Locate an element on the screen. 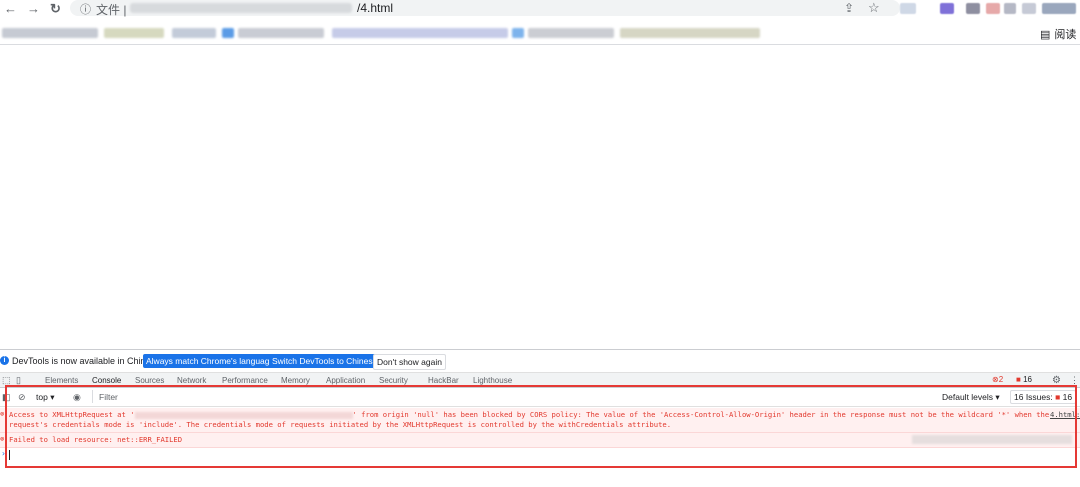 Image resolution: width=1080 pixels, height=487 pixels. inspect-element-icon: ⬚ is located at coordinates (6, 380).